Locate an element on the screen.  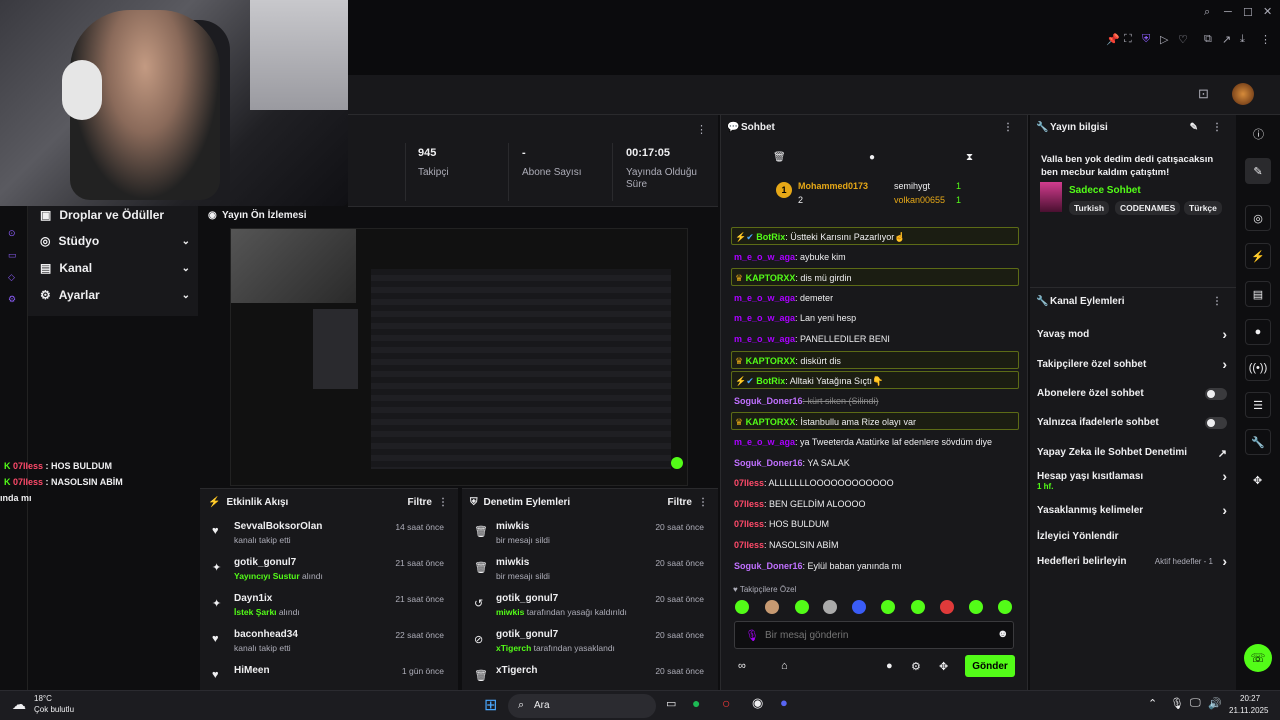
shield-icon: ⛨ is located at coordinates (1146, 39).